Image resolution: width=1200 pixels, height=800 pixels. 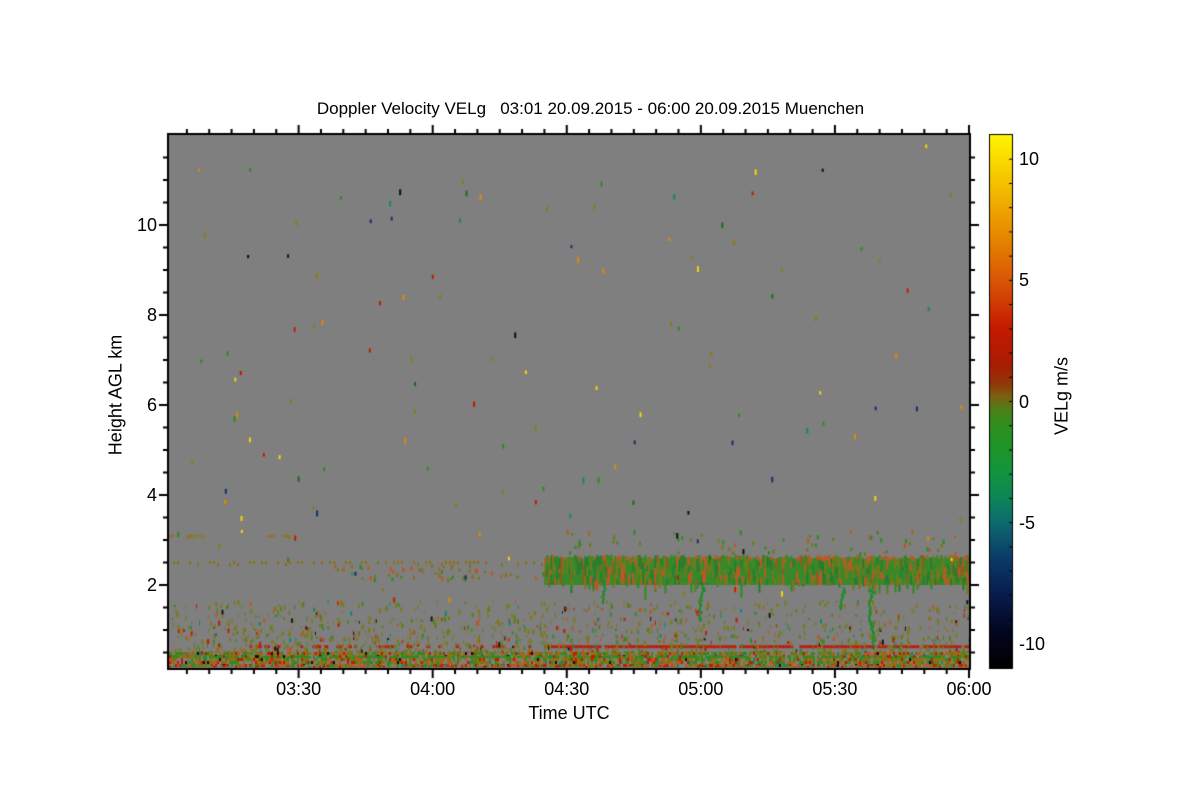 What do you see at coordinates (151, 495) in the screenshot?
I see `y-tick-label: 4` at bounding box center [151, 495].